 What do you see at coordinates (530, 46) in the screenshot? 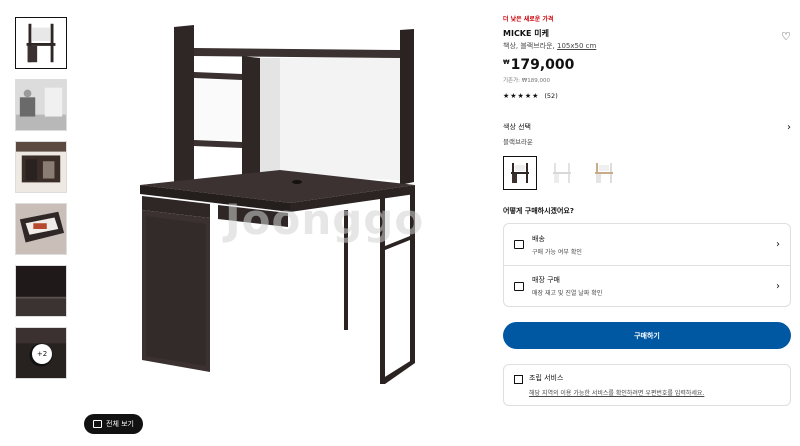
I see `product-desc-prefix: 책상, 블랙브라운,` at bounding box center [530, 46].